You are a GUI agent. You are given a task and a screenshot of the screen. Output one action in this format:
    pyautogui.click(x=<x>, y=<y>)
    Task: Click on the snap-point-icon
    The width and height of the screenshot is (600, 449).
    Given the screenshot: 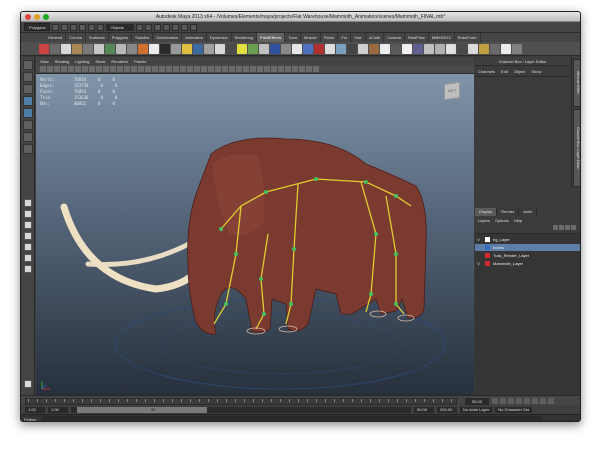 What is the action you would take?
    pyautogui.click(x=158, y=27)
    